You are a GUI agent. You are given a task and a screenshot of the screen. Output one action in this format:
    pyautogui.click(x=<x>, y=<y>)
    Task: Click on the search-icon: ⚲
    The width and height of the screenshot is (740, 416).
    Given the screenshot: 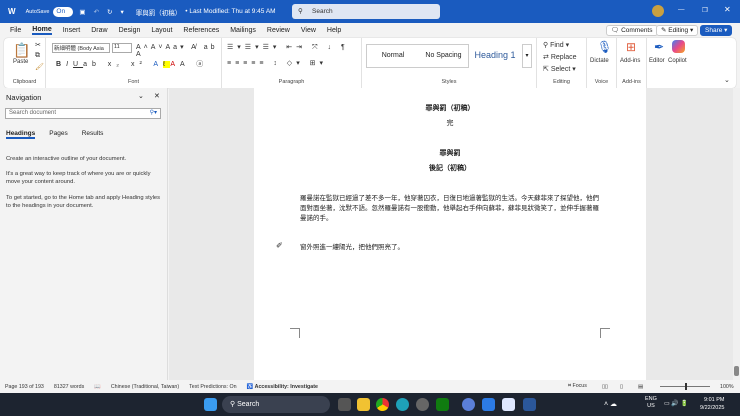 What is the action you would take?
    pyautogui.click(x=300, y=11)
    